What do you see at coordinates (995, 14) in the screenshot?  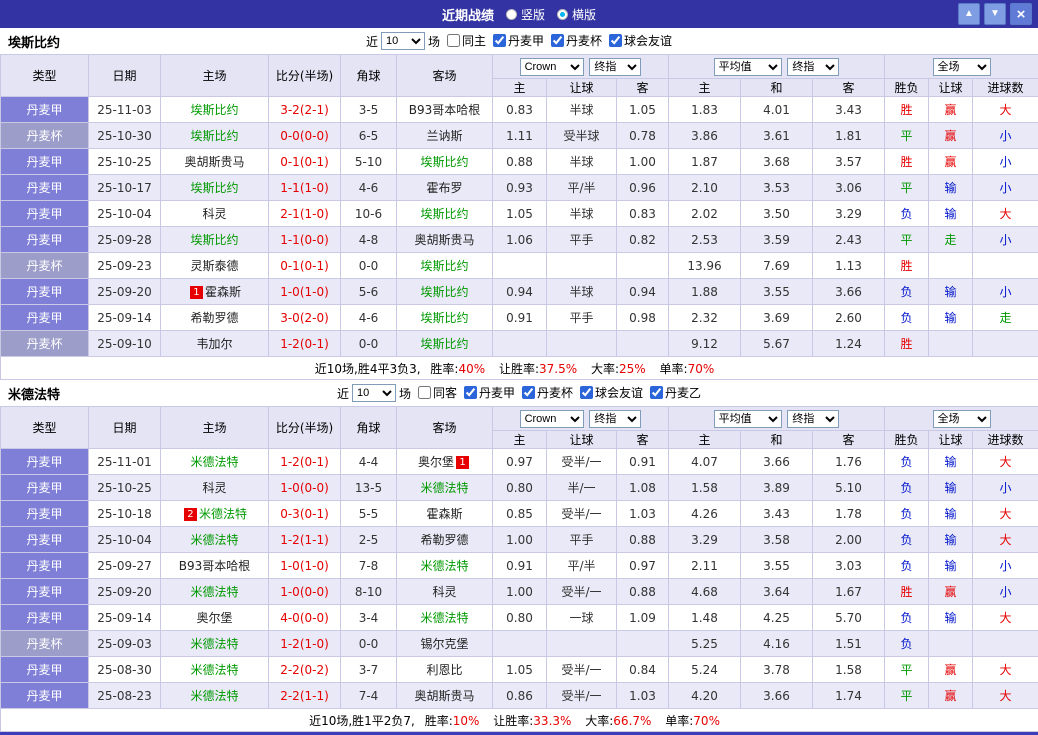 I see `scroll-down-button: ▼` at bounding box center [995, 14].